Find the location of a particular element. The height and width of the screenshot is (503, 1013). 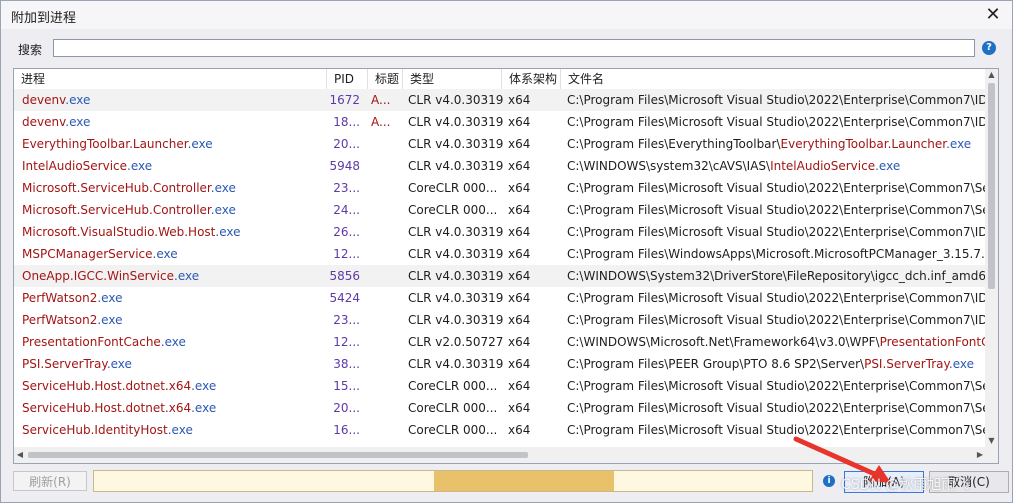

process-name: PSI.ServerTray is located at coordinates (64, 364).